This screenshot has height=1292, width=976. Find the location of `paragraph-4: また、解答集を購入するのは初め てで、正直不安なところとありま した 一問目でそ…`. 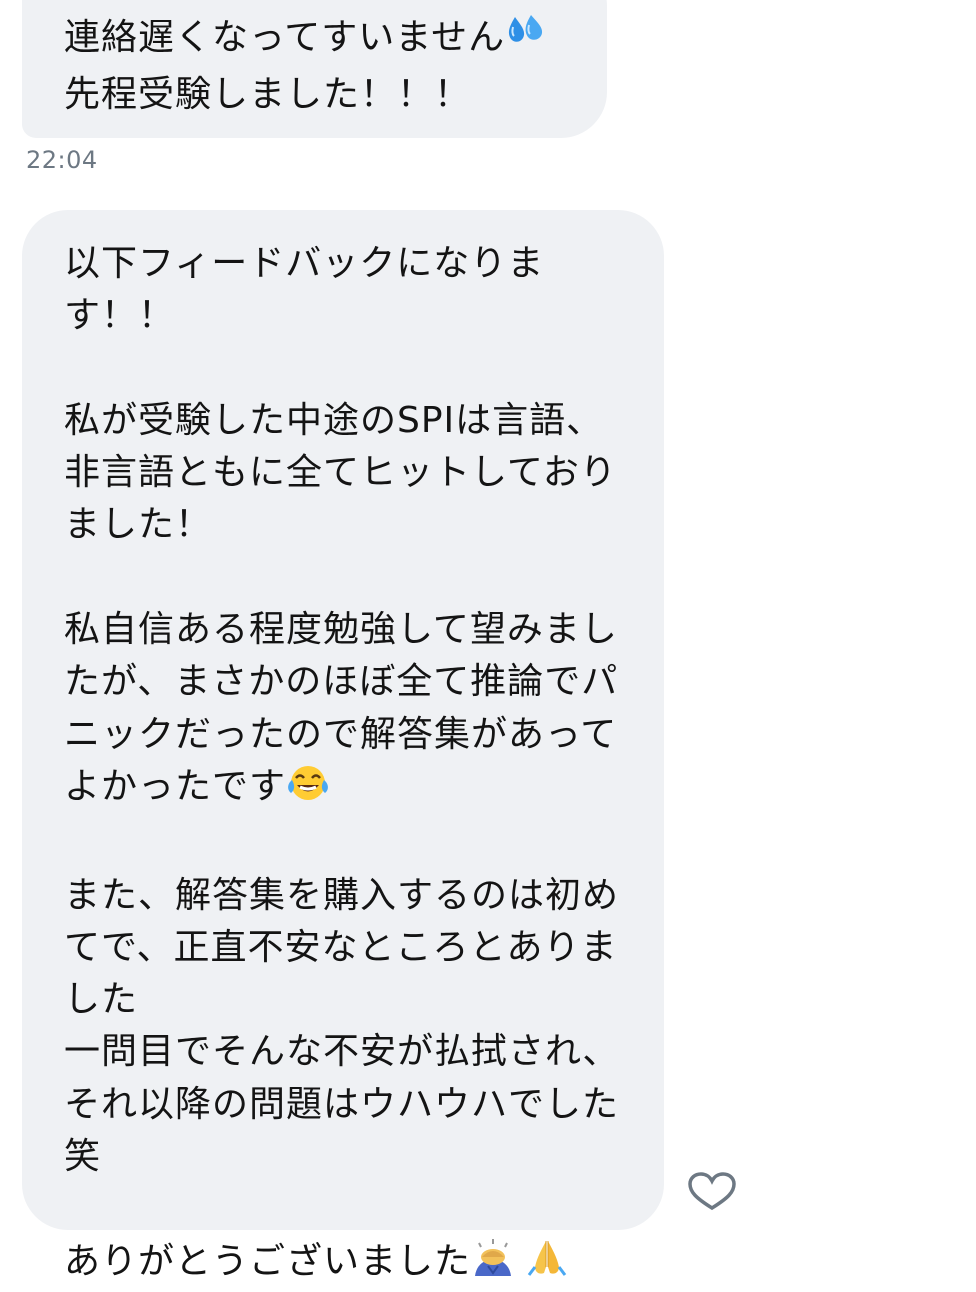

paragraph-4: また、解答集を購入するのは初め てで、正直不安なところとありま した 一問目でそ… is located at coordinates (342, 1026).